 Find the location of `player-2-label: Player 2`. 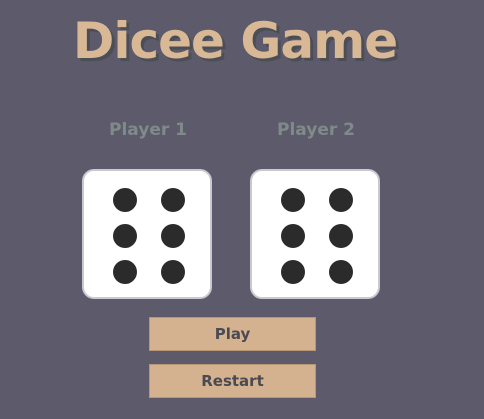

player-2-label: Player 2 is located at coordinates (316, 130).